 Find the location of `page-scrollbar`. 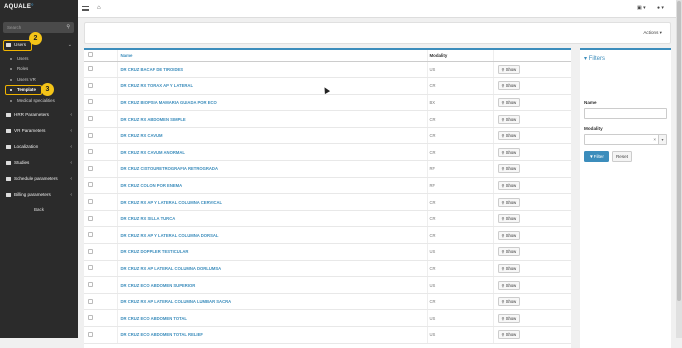

page-scrollbar is located at coordinates (679, 169).